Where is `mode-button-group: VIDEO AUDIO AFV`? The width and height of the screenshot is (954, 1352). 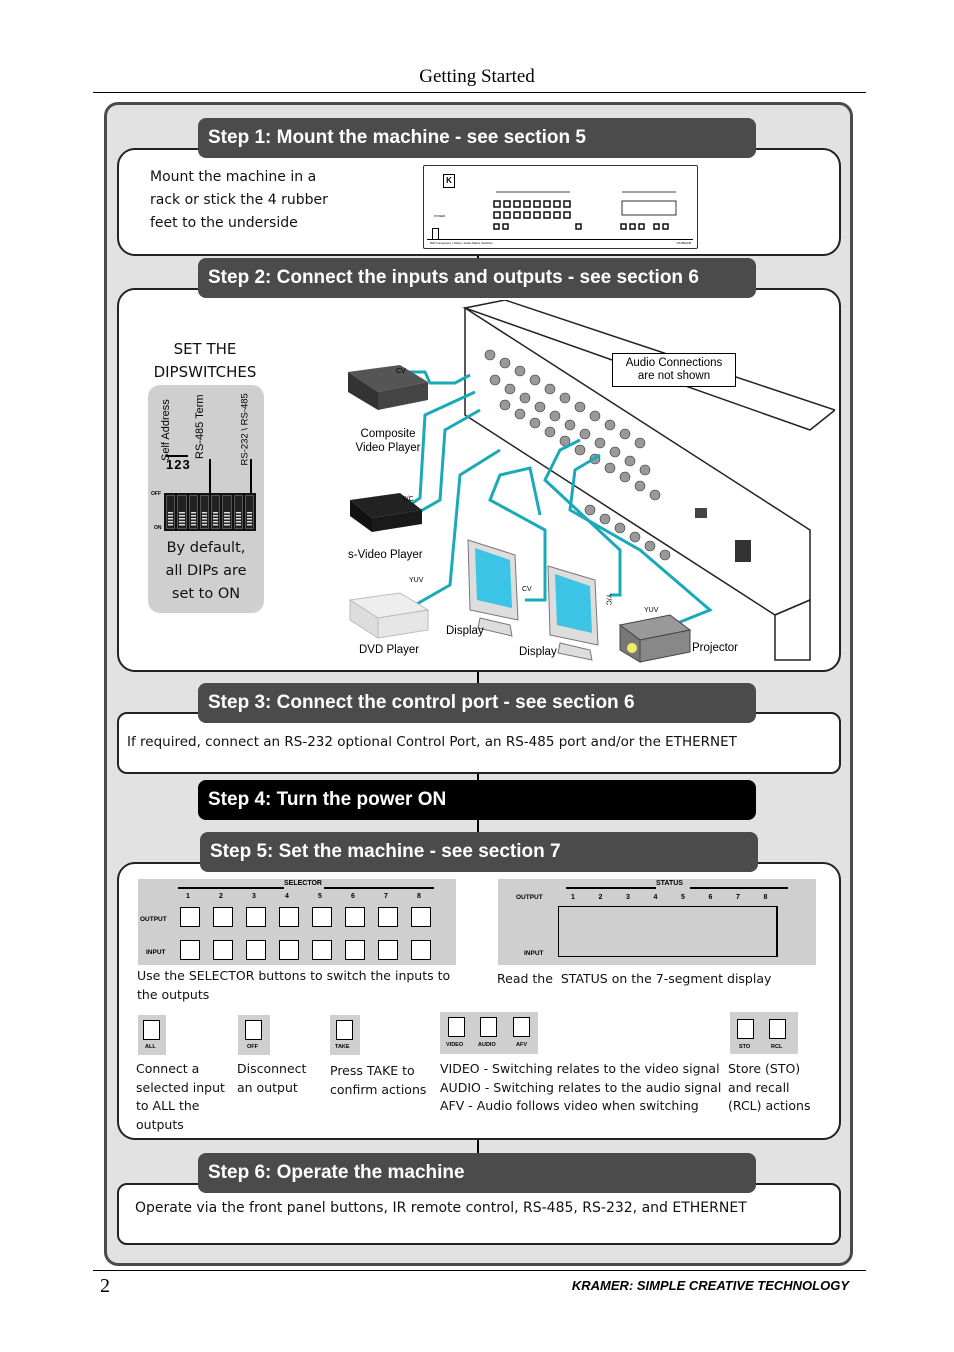
mode-button-group: VIDEO AUDIO AFV is located at coordinates (489, 1033).